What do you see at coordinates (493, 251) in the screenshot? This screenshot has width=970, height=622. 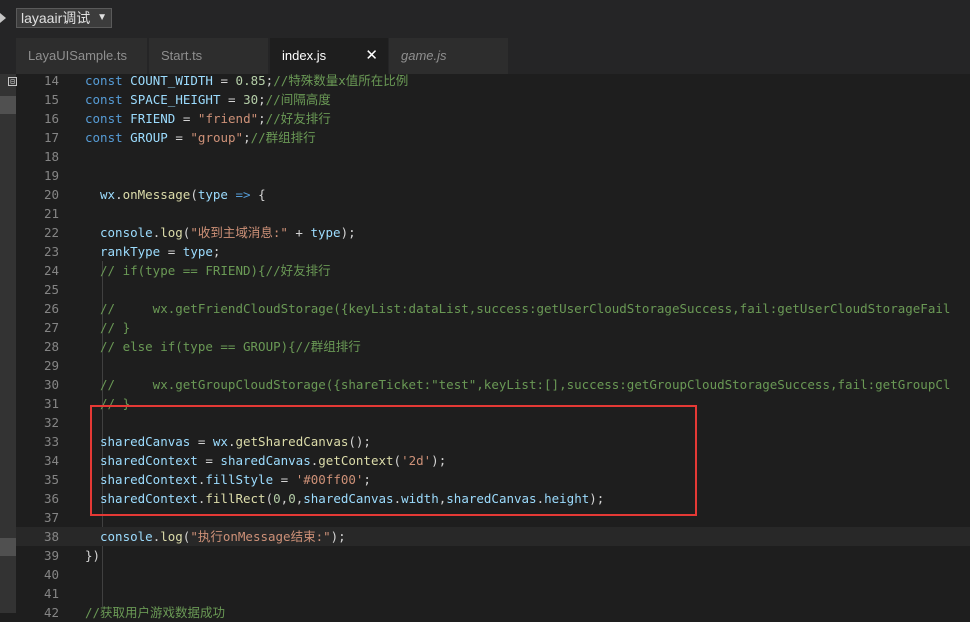 I see `code-line: 23 rankType = type;` at bounding box center [493, 251].